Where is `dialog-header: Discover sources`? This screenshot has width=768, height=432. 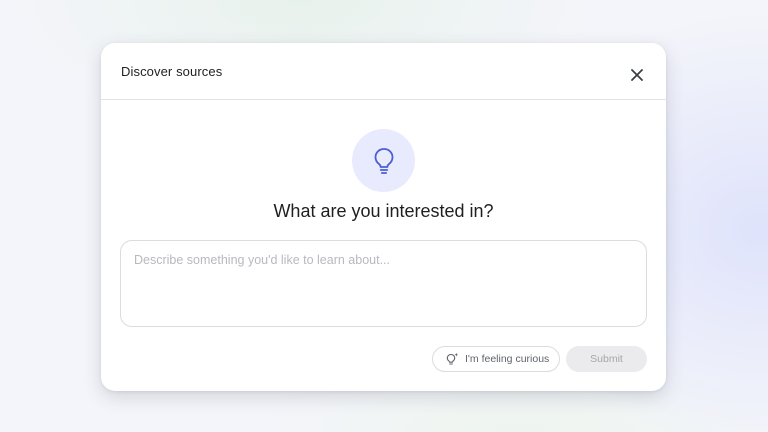
dialog-header: Discover sources is located at coordinates (383, 71).